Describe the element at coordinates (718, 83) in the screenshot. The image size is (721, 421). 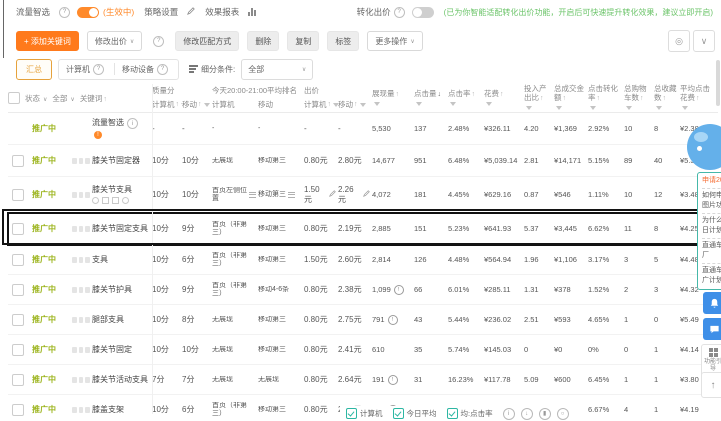
I see `scrollbar-thumb` at that location.